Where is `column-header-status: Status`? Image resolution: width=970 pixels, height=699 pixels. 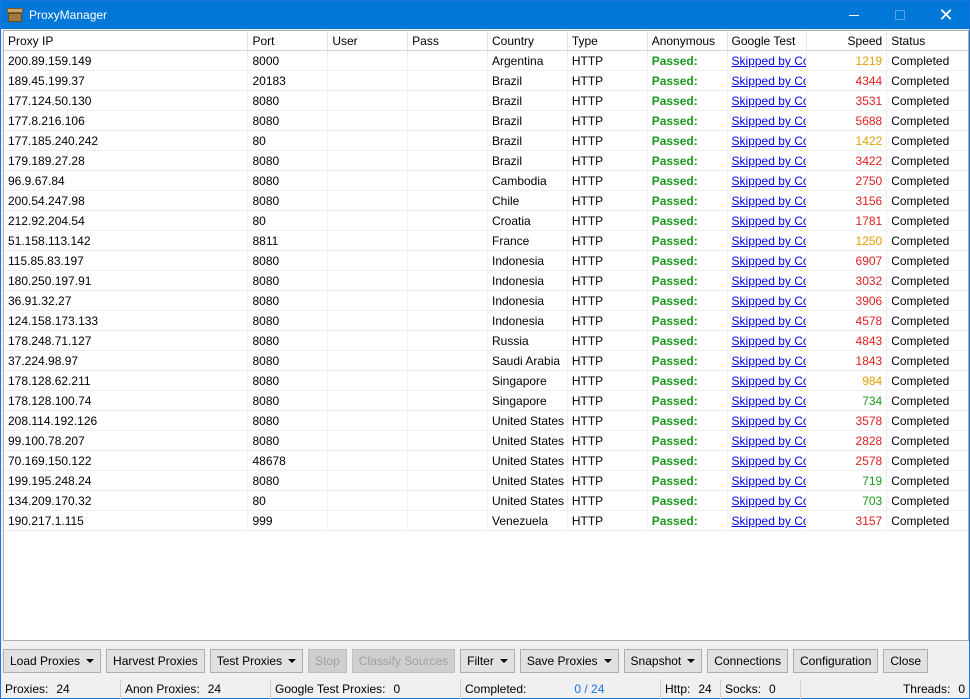
column-header-status: Status is located at coordinates (927, 40).